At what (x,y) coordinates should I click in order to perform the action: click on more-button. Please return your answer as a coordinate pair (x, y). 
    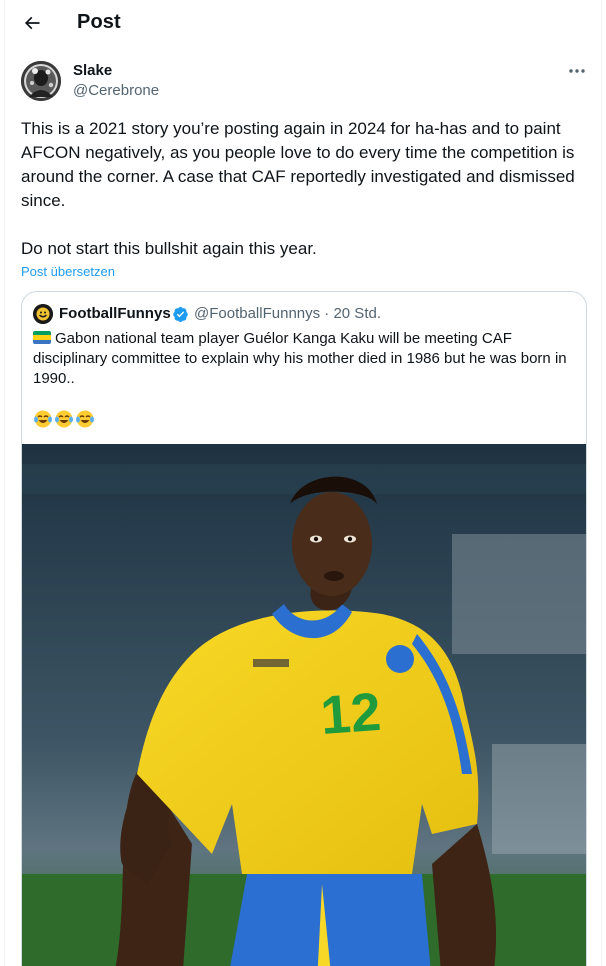
    Looking at the image, I should click on (577, 71).